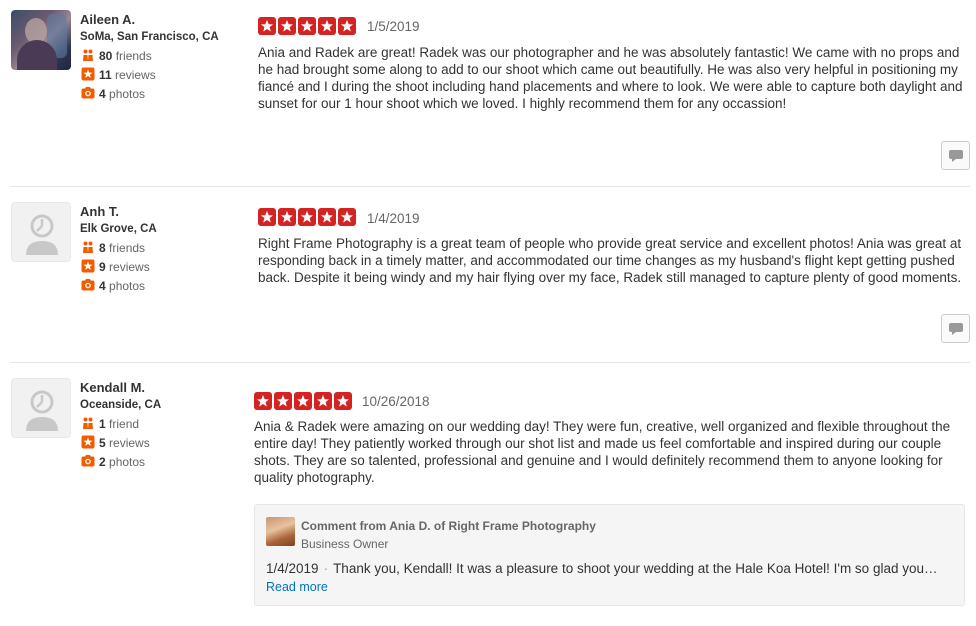 The height and width of the screenshot is (626, 976). What do you see at coordinates (345, 544) in the screenshot?
I see `owner-role: Business Owner` at bounding box center [345, 544].